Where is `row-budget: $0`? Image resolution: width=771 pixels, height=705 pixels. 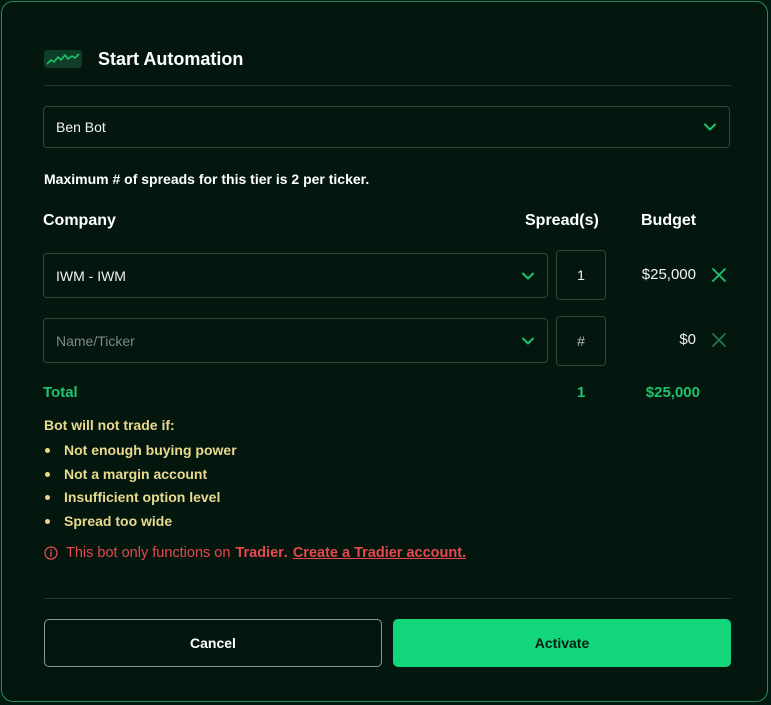
row-budget: $0 is located at coordinates (687, 339).